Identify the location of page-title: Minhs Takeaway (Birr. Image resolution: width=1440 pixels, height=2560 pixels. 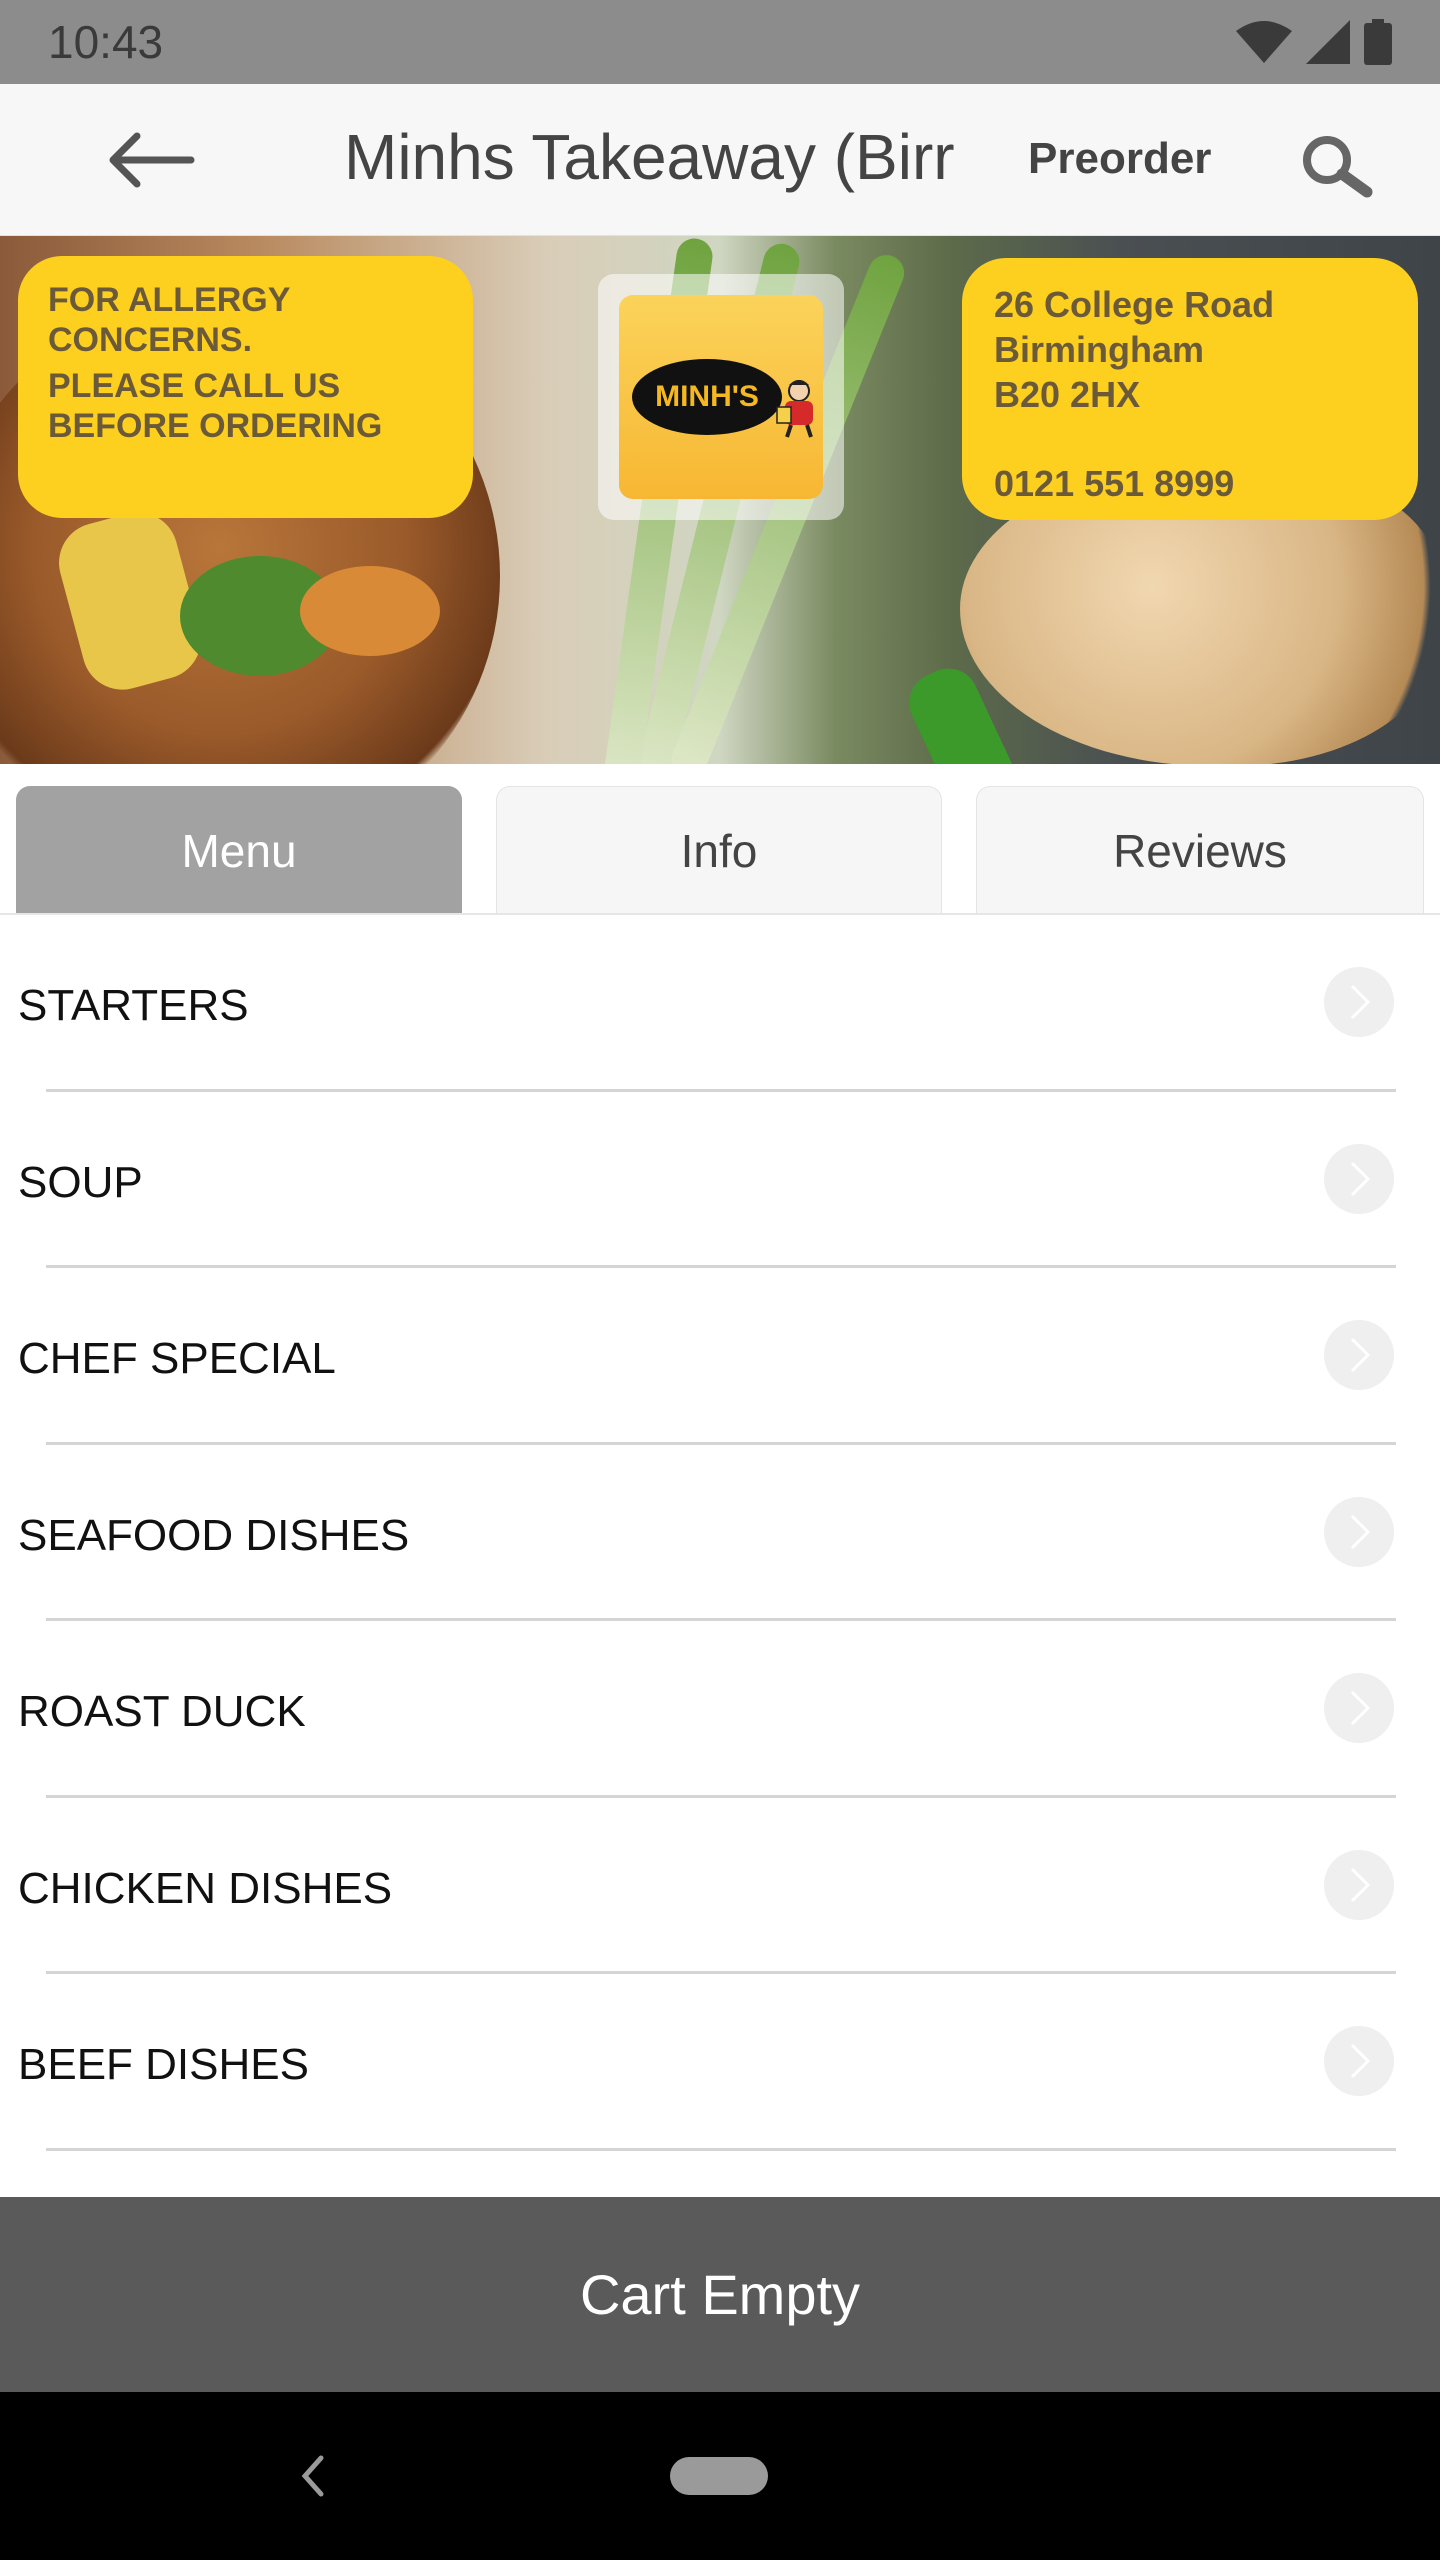
(649, 157).